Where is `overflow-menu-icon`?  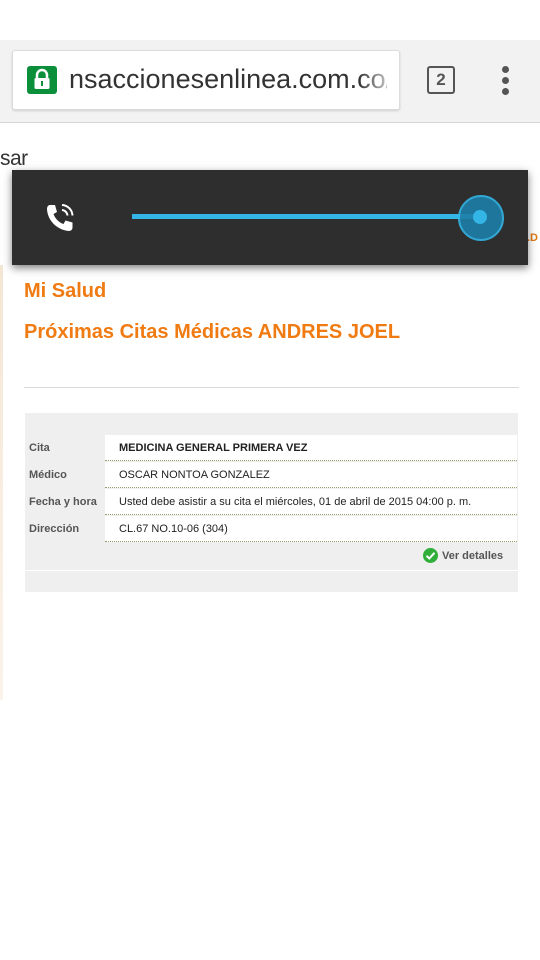
overflow-menu-icon is located at coordinates (506, 81).